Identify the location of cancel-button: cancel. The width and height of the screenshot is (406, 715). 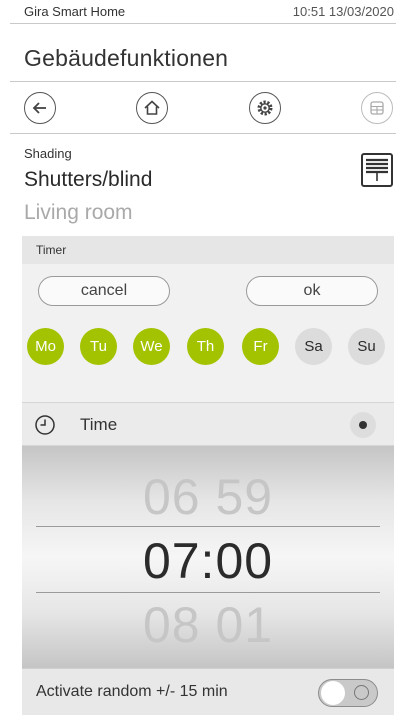
(104, 291).